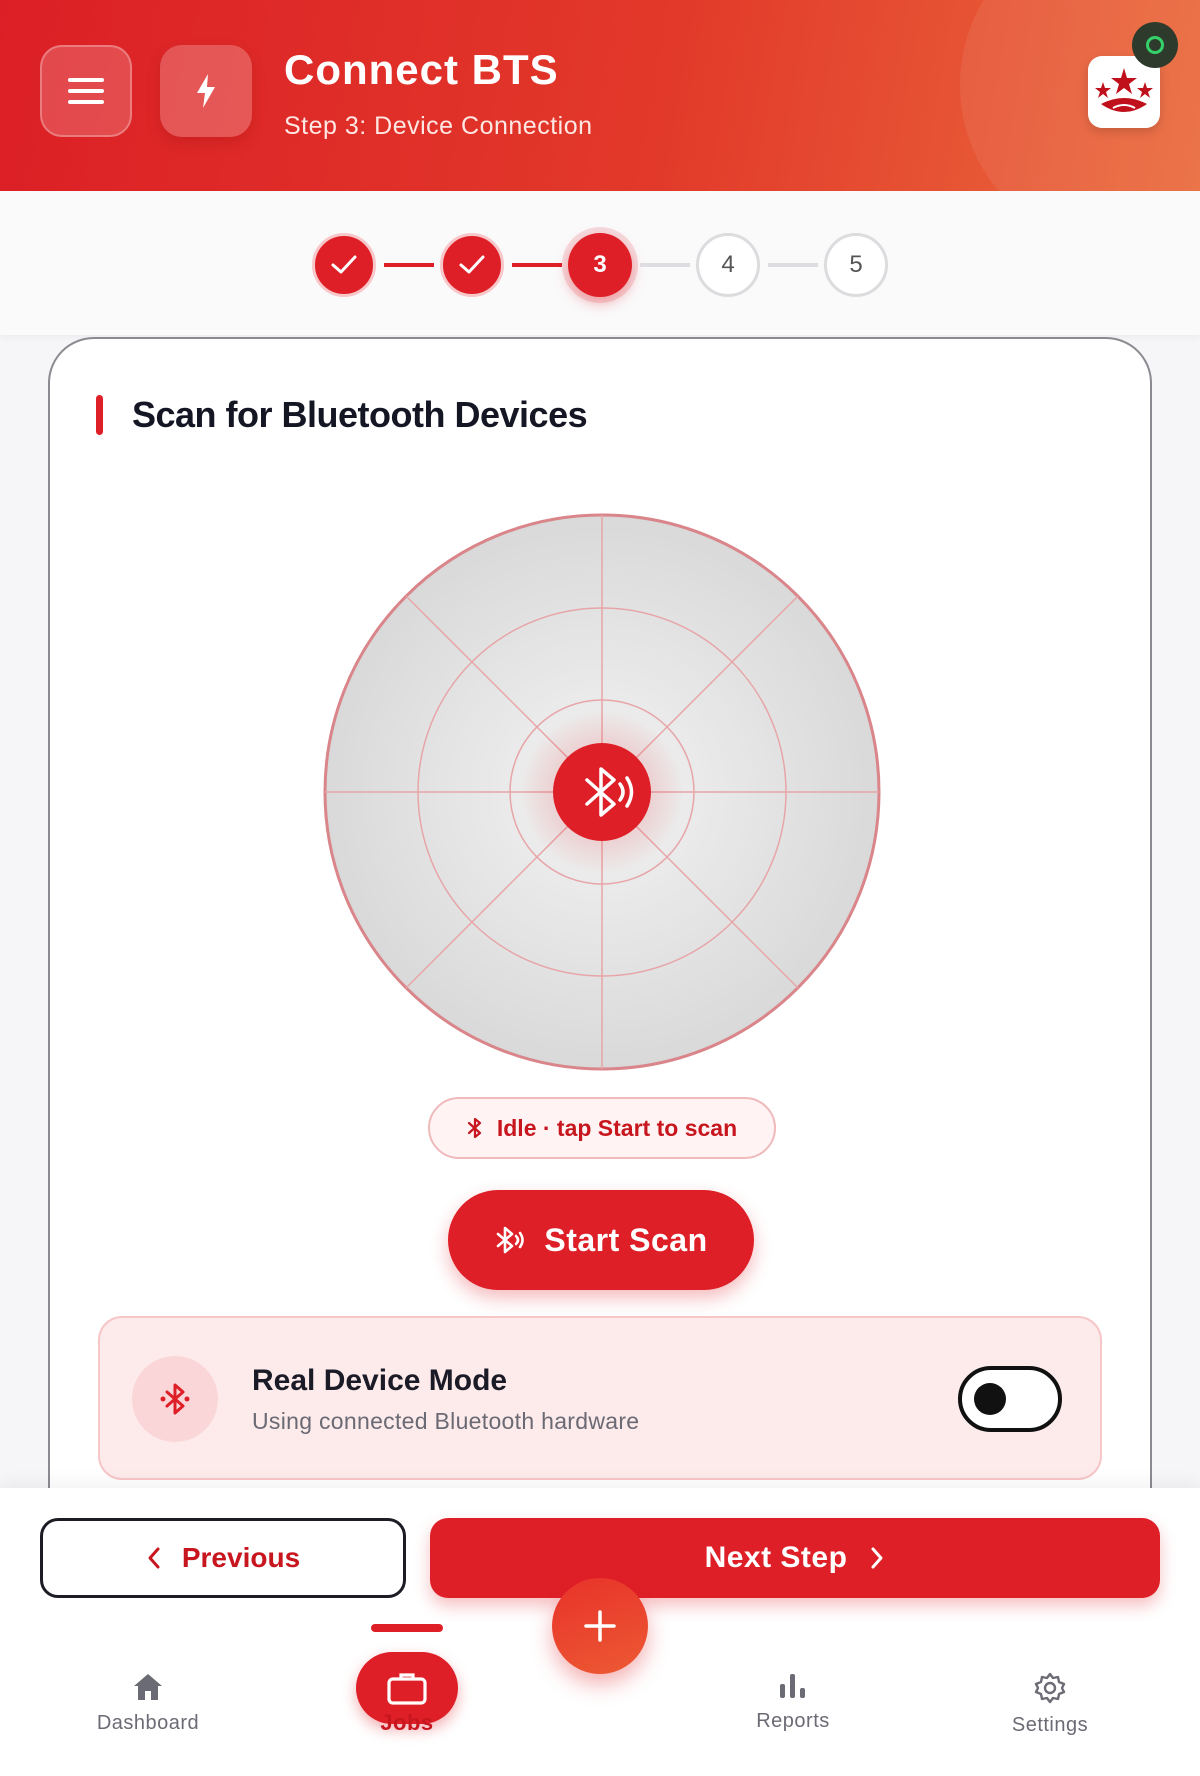  Describe the element at coordinates (511, 1240) in the screenshot. I see `bluetooth-scan-icon` at that location.